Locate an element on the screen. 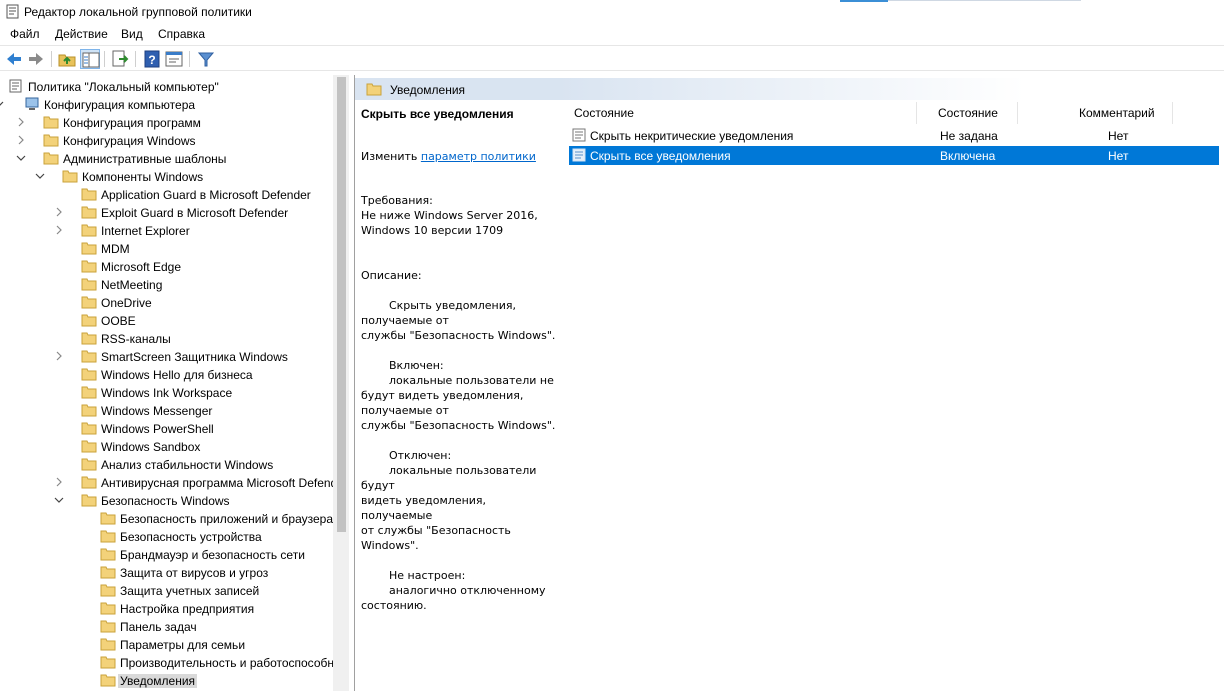 This screenshot has width=1224, height=691. forward-icon is located at coordinates (36, 59).